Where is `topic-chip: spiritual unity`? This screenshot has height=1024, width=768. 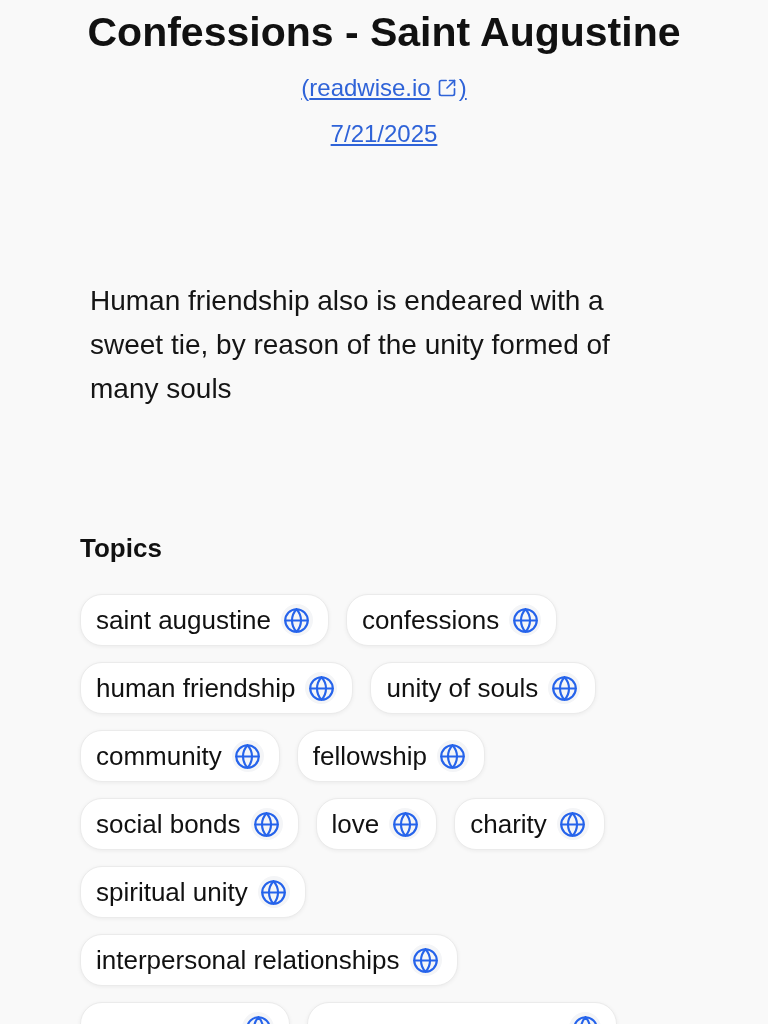 topic-chip: spiritual unity is located at coordinates (193, 892).